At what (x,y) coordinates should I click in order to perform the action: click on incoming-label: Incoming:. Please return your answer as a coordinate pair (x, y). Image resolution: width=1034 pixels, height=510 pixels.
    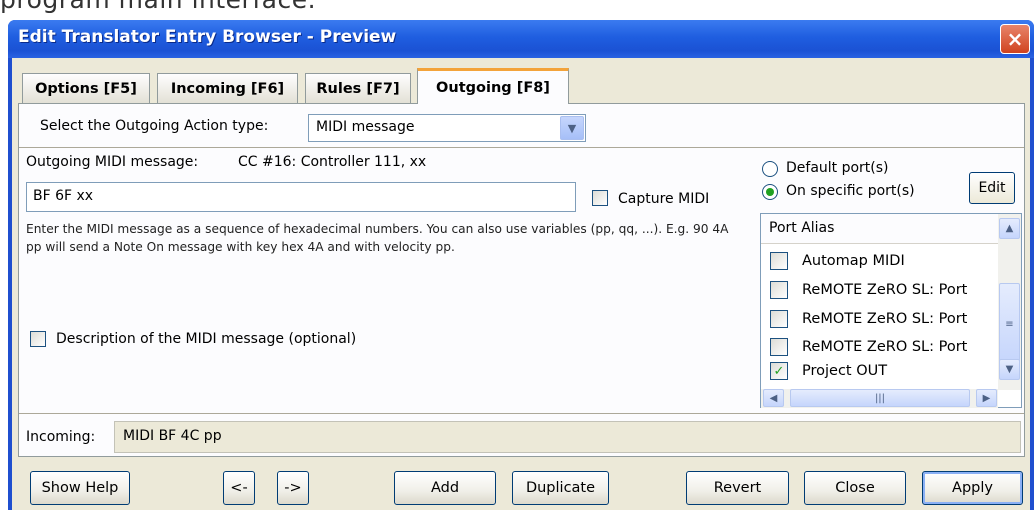
    Looking at the image, I should click on (61, 437).